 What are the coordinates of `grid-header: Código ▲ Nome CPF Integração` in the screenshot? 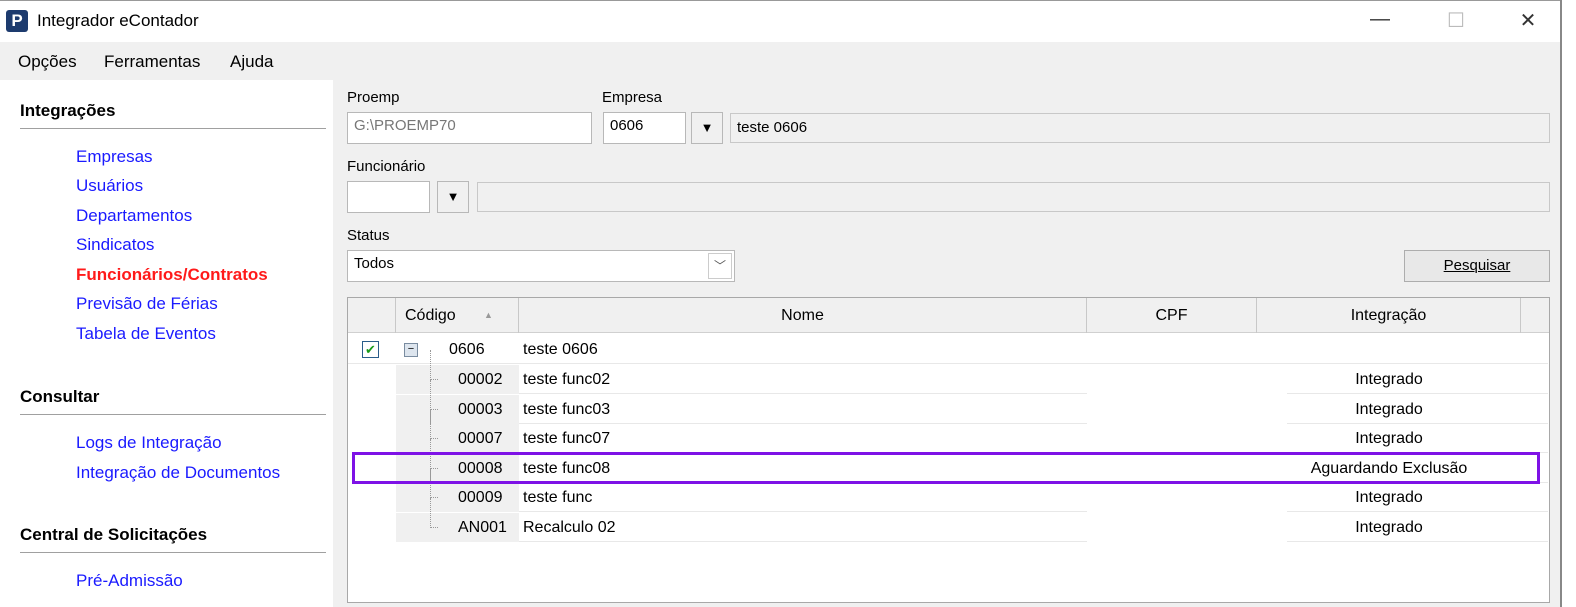 It's located at (948, 315).